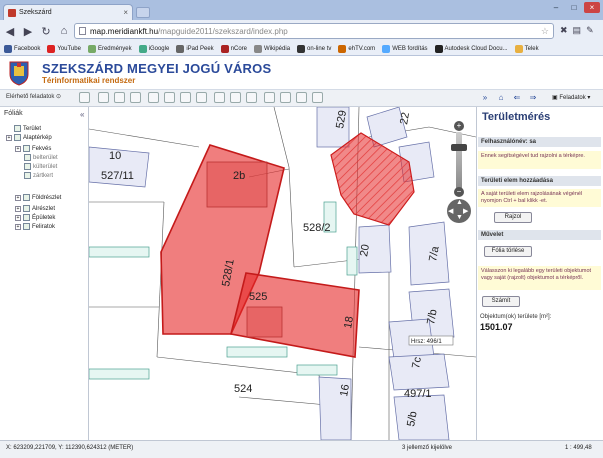  Describe the element at coordinates (22, 48) in the screenshot. I see `bookmark-item: Facebook` at that location.